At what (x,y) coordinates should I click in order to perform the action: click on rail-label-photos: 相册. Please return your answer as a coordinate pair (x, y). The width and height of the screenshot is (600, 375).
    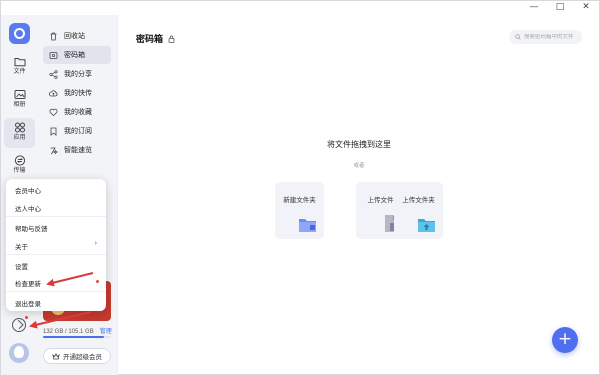
    Looking at the image, I should click on (19, 105).